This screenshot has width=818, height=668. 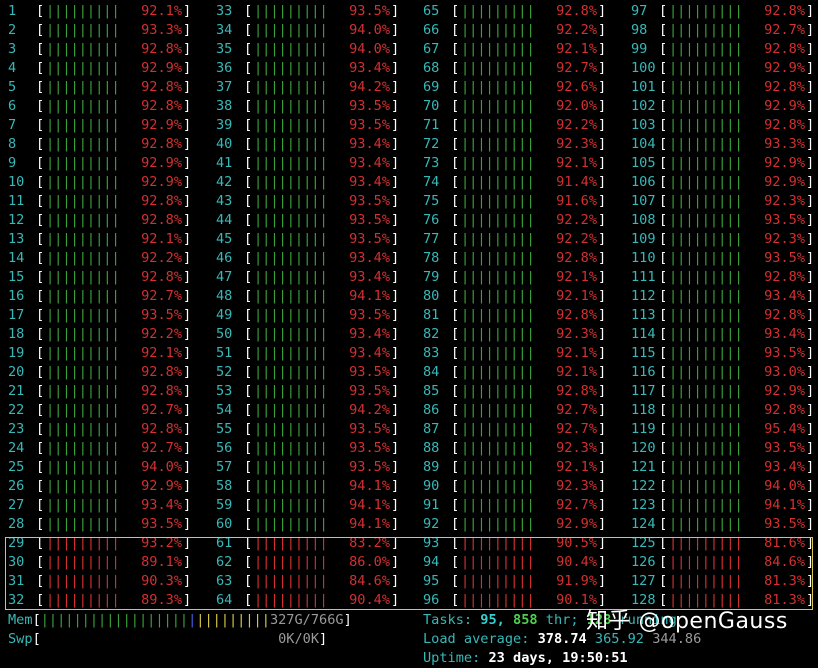 What do you see at coordinates (308, 239) in the screenshot?
I see `cpu-meter: 45[||||||||| 93.5%]` at bounding box center [308, 239].